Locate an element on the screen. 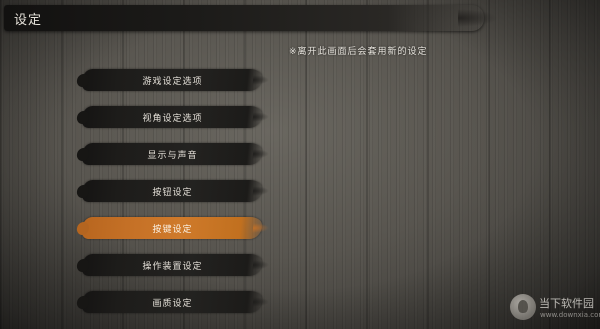 Image resolution: width=600 pixels, height=329 pixels. menu-item-label: 显示与声音 is located at coordinates (172, 156).